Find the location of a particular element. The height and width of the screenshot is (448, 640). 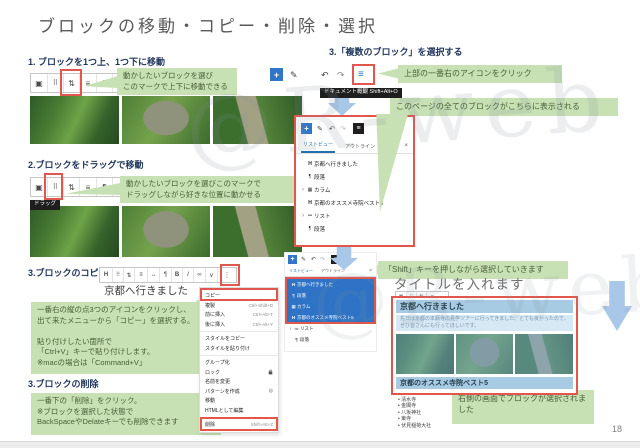

lock-icon is located at coordinates (270, 372).